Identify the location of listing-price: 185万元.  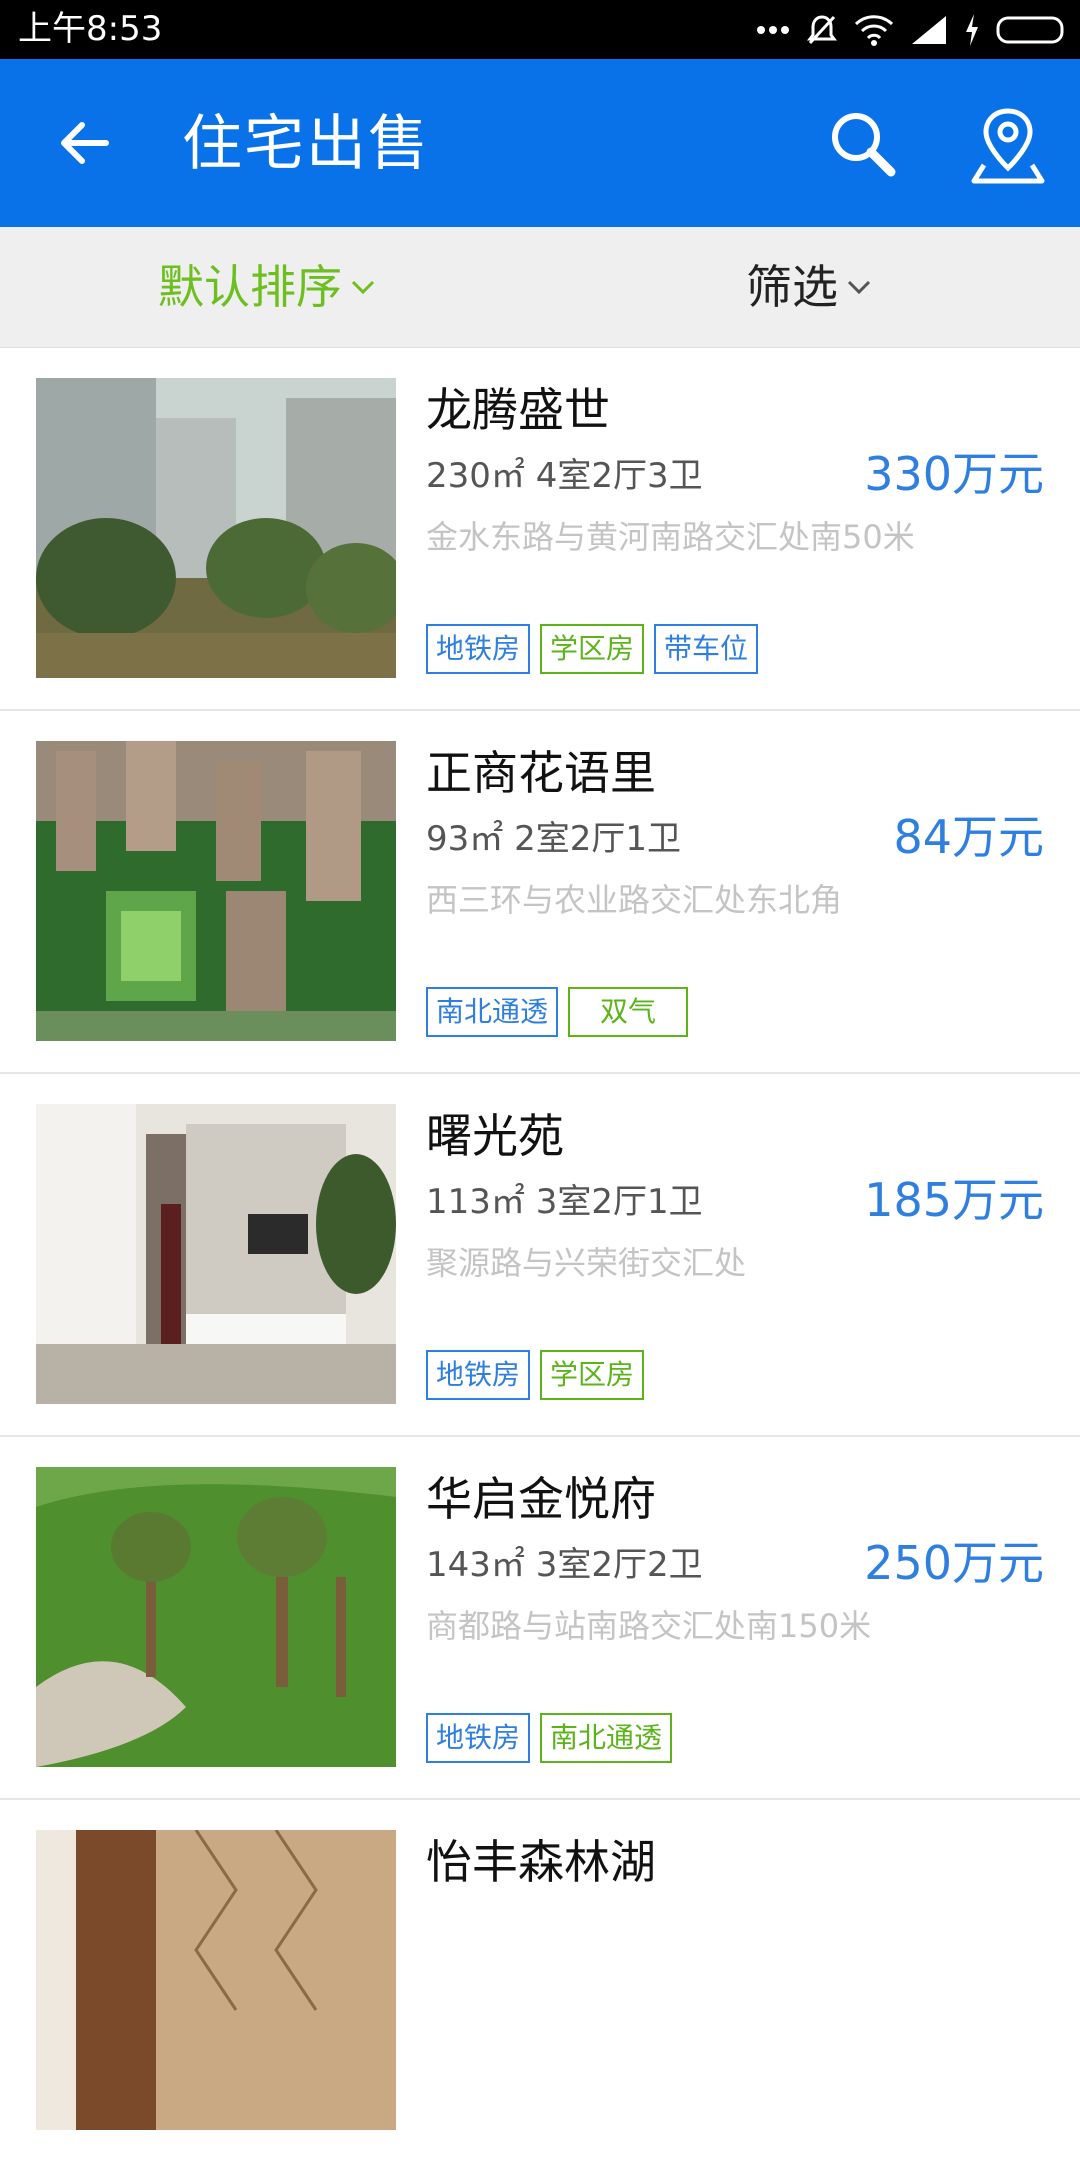
(954, 1200).